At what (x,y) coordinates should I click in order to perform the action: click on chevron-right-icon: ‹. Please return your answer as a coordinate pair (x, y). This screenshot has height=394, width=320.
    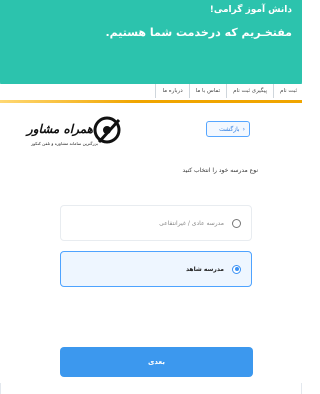
    Looking at the image, I should click on (243, 129).